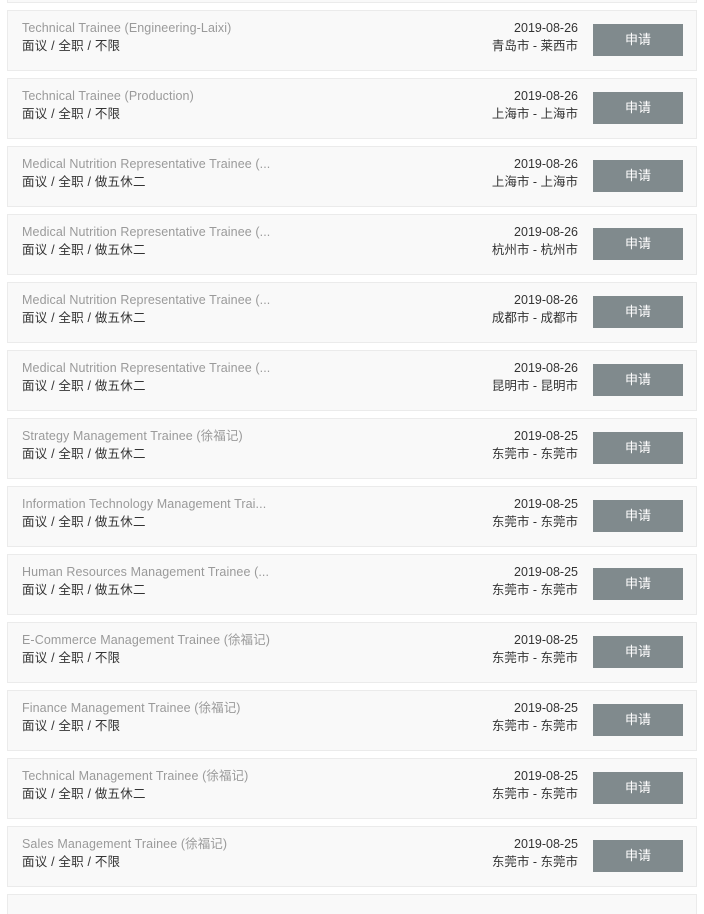 Image resolution: width=704 pixels, height=914 pixels. I want to click on job-location: 杭州市 - 杭州市, so click(534, 250).